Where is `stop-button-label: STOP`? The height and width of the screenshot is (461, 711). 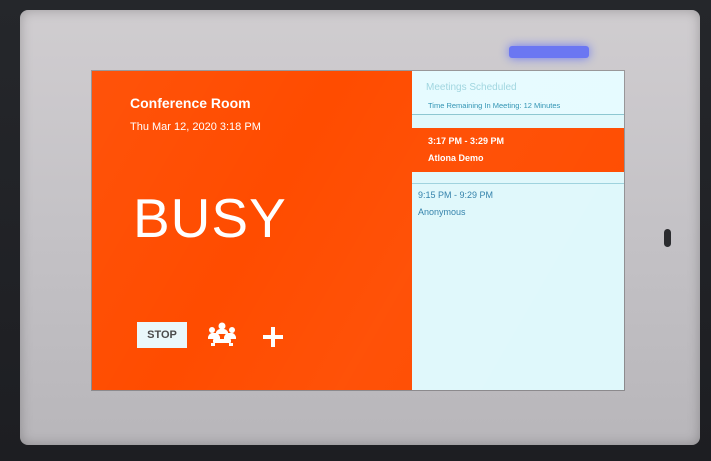
stop-button-label: STOP is located at coordinates (162, 335).